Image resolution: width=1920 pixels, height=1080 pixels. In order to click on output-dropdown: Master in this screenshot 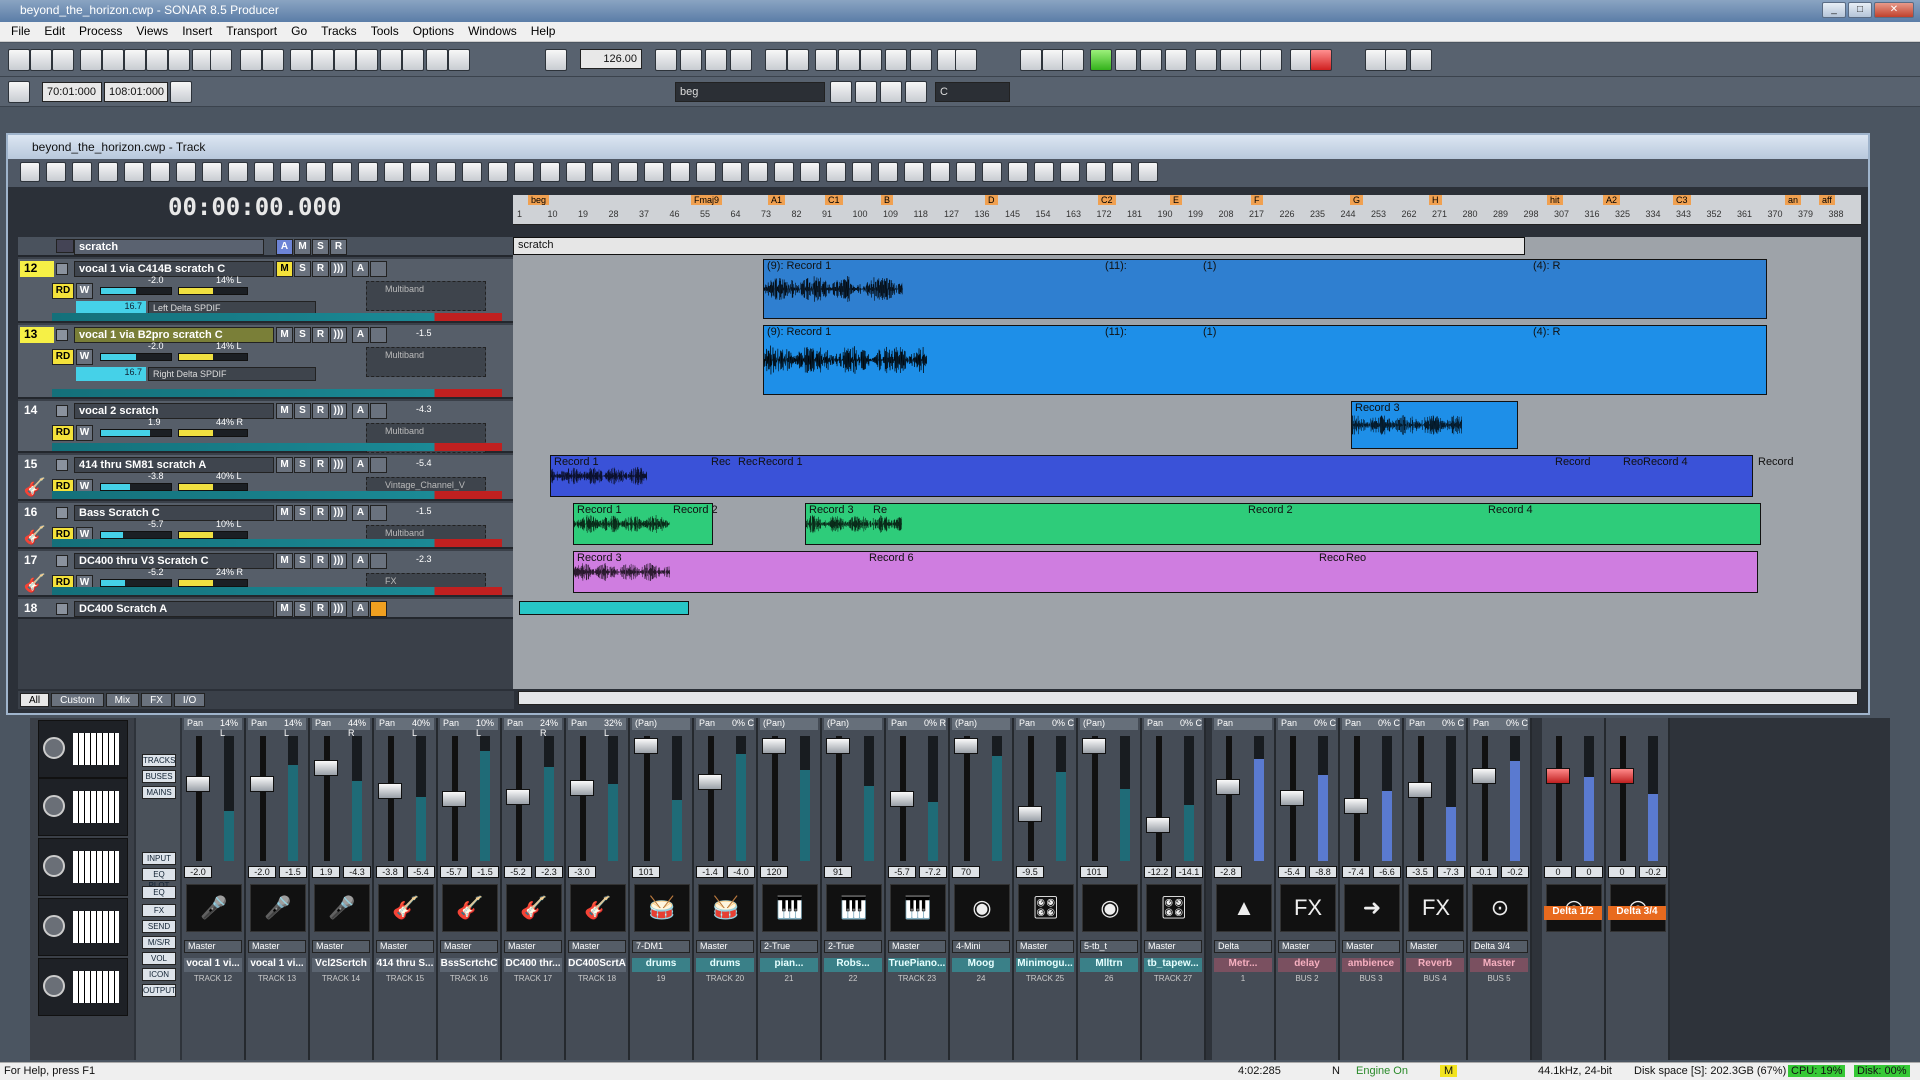, I will do `click(1045, 946)`.